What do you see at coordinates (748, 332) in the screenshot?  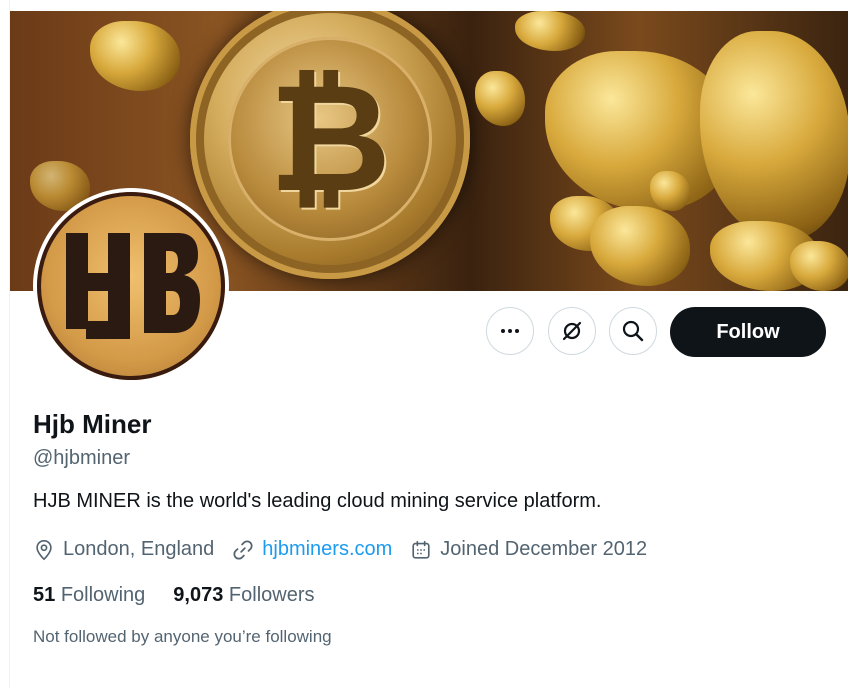 I see `follow-button: Follow` at bounding box center [748, 332].